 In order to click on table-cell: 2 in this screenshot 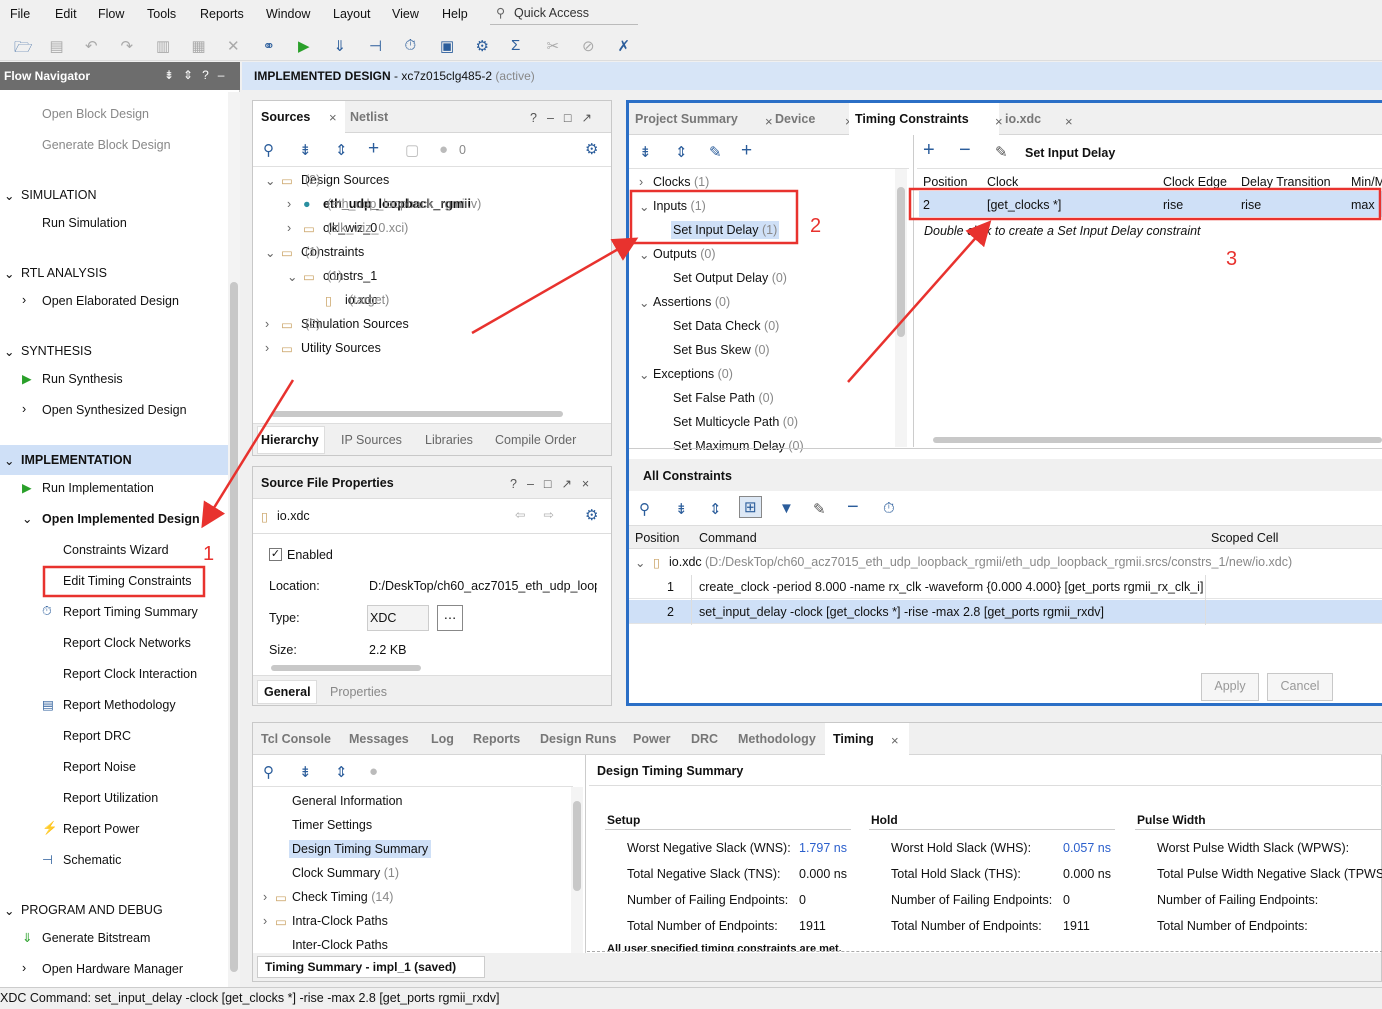, I will do `click(926, 205)`.